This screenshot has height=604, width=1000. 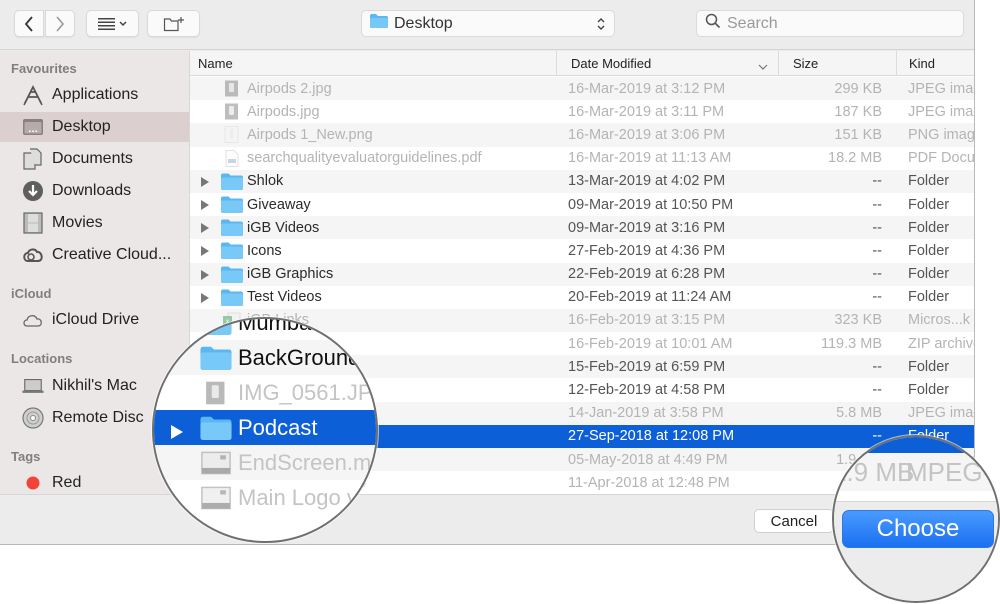 I want to click on magnified-size-text: 1.9 MB, so click(x=873, y=472).